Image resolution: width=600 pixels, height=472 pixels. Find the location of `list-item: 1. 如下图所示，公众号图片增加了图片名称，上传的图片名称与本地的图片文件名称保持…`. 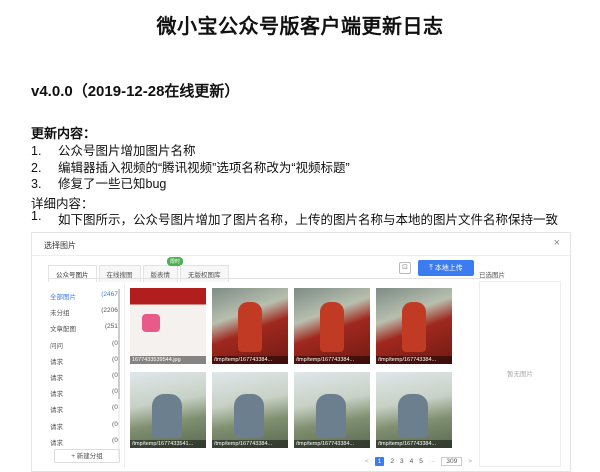

list-item: 1. 如下图所示，公众号图片增加了图片名称，上传的图片名称与本地的图片文件名称保持… is located at coordinates (294, 218).